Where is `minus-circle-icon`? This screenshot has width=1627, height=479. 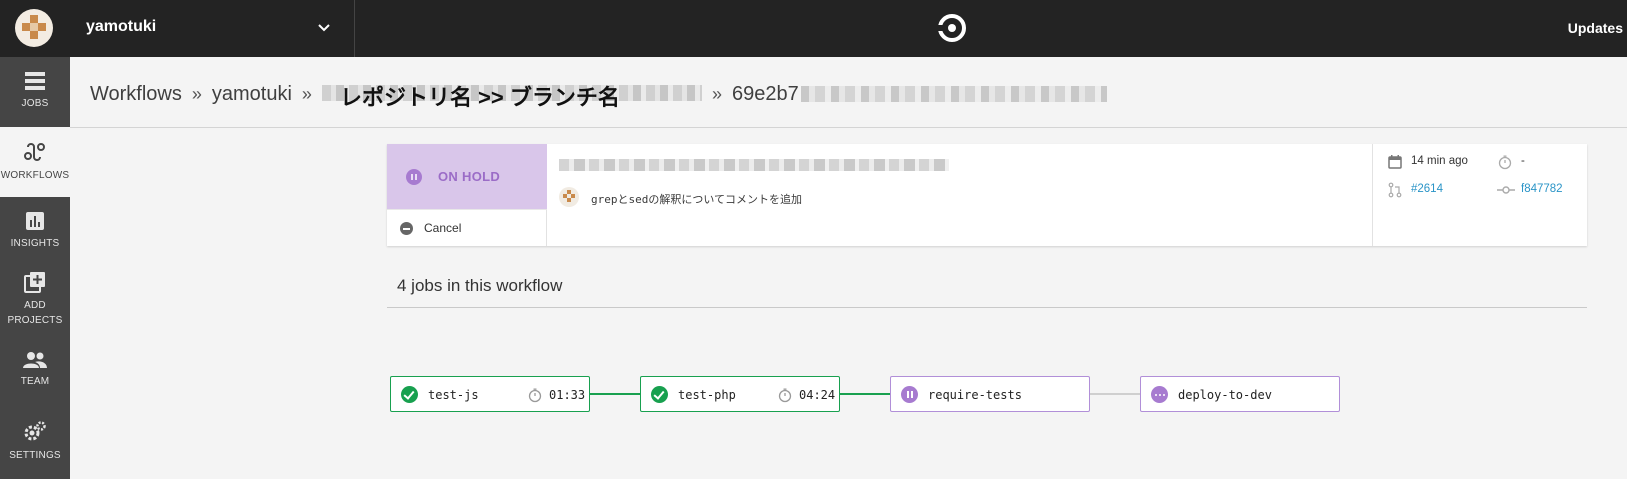
minus-circle-icon is located at coordinates (406, 228).